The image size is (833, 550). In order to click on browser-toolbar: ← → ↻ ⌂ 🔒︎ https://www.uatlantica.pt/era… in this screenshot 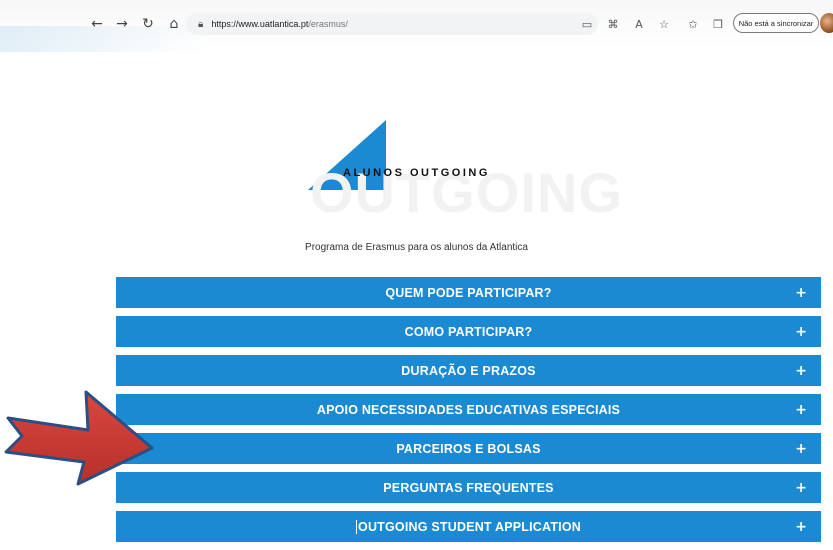, I will do `click(416, 26)`.